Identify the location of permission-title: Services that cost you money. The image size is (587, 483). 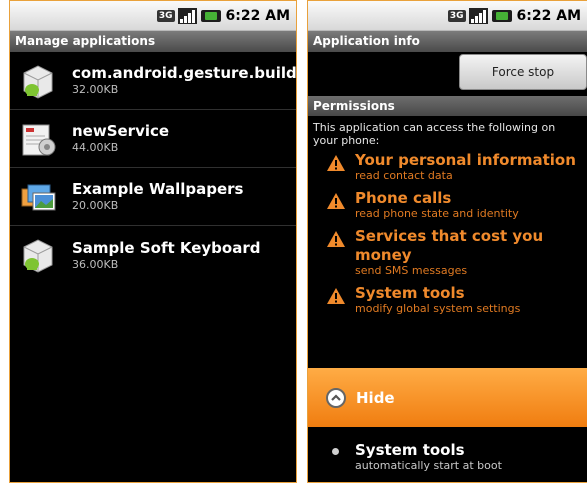
(449, 245).